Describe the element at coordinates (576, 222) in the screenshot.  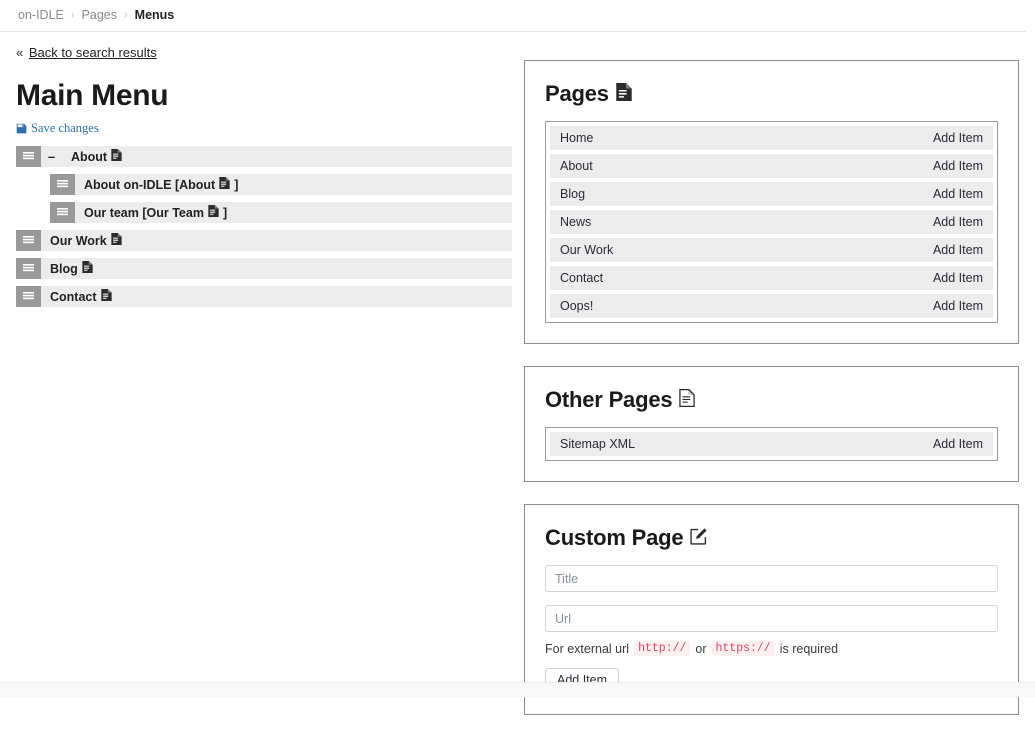
I see `page-name: News` at that location.